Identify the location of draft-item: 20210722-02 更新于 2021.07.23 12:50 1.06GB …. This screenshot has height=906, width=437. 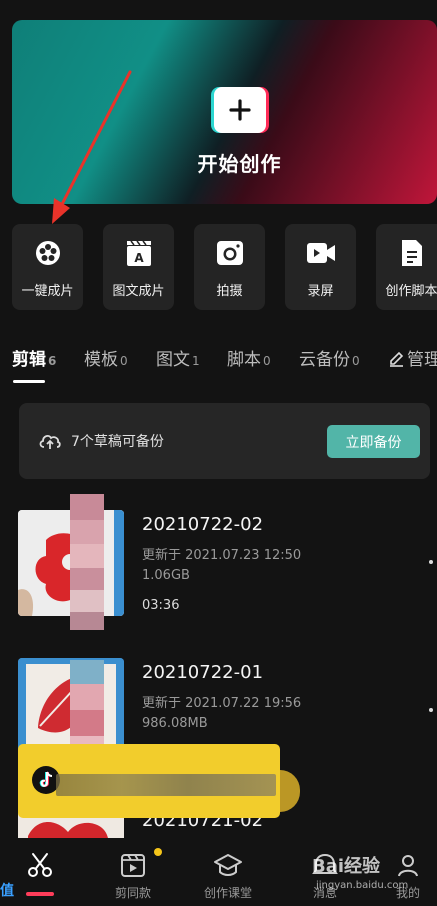
(227, 562).